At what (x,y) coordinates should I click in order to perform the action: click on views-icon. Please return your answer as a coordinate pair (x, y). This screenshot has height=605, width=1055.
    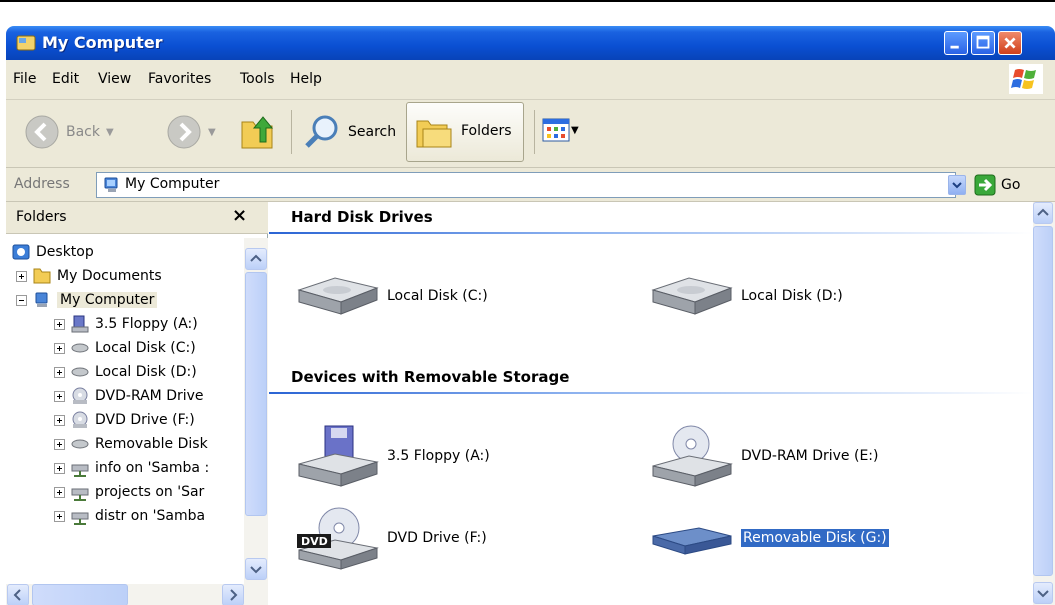
    Looking at the image, I should click on (556, 130).